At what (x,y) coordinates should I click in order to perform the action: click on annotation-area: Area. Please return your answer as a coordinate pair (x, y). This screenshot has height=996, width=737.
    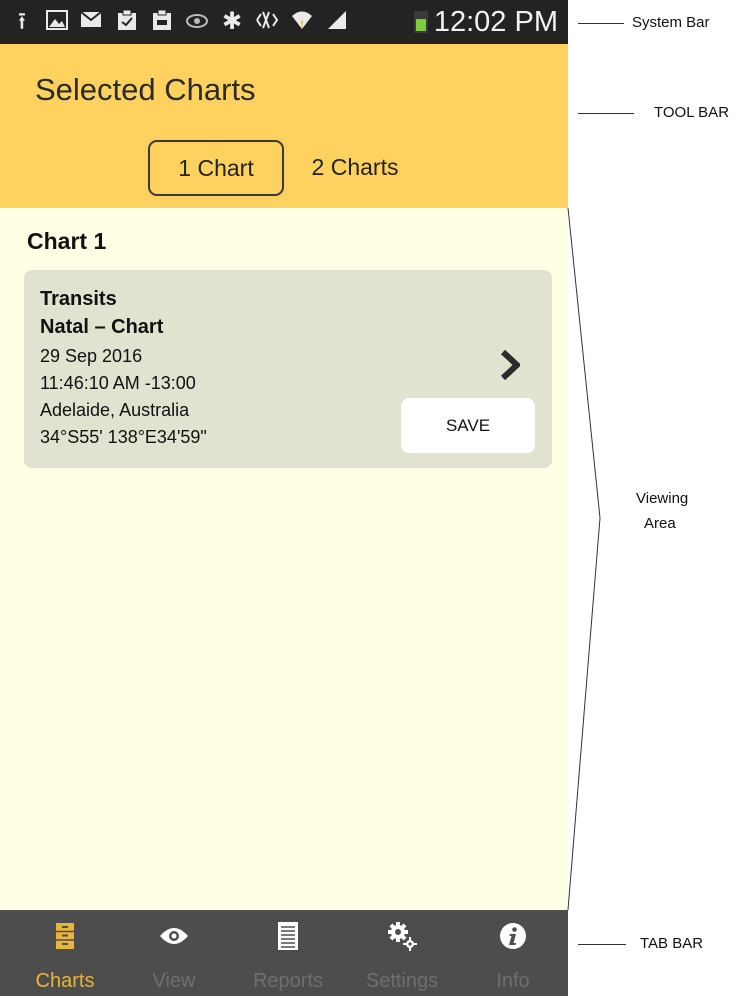
    Looking at the image, I should click on (660, 523).